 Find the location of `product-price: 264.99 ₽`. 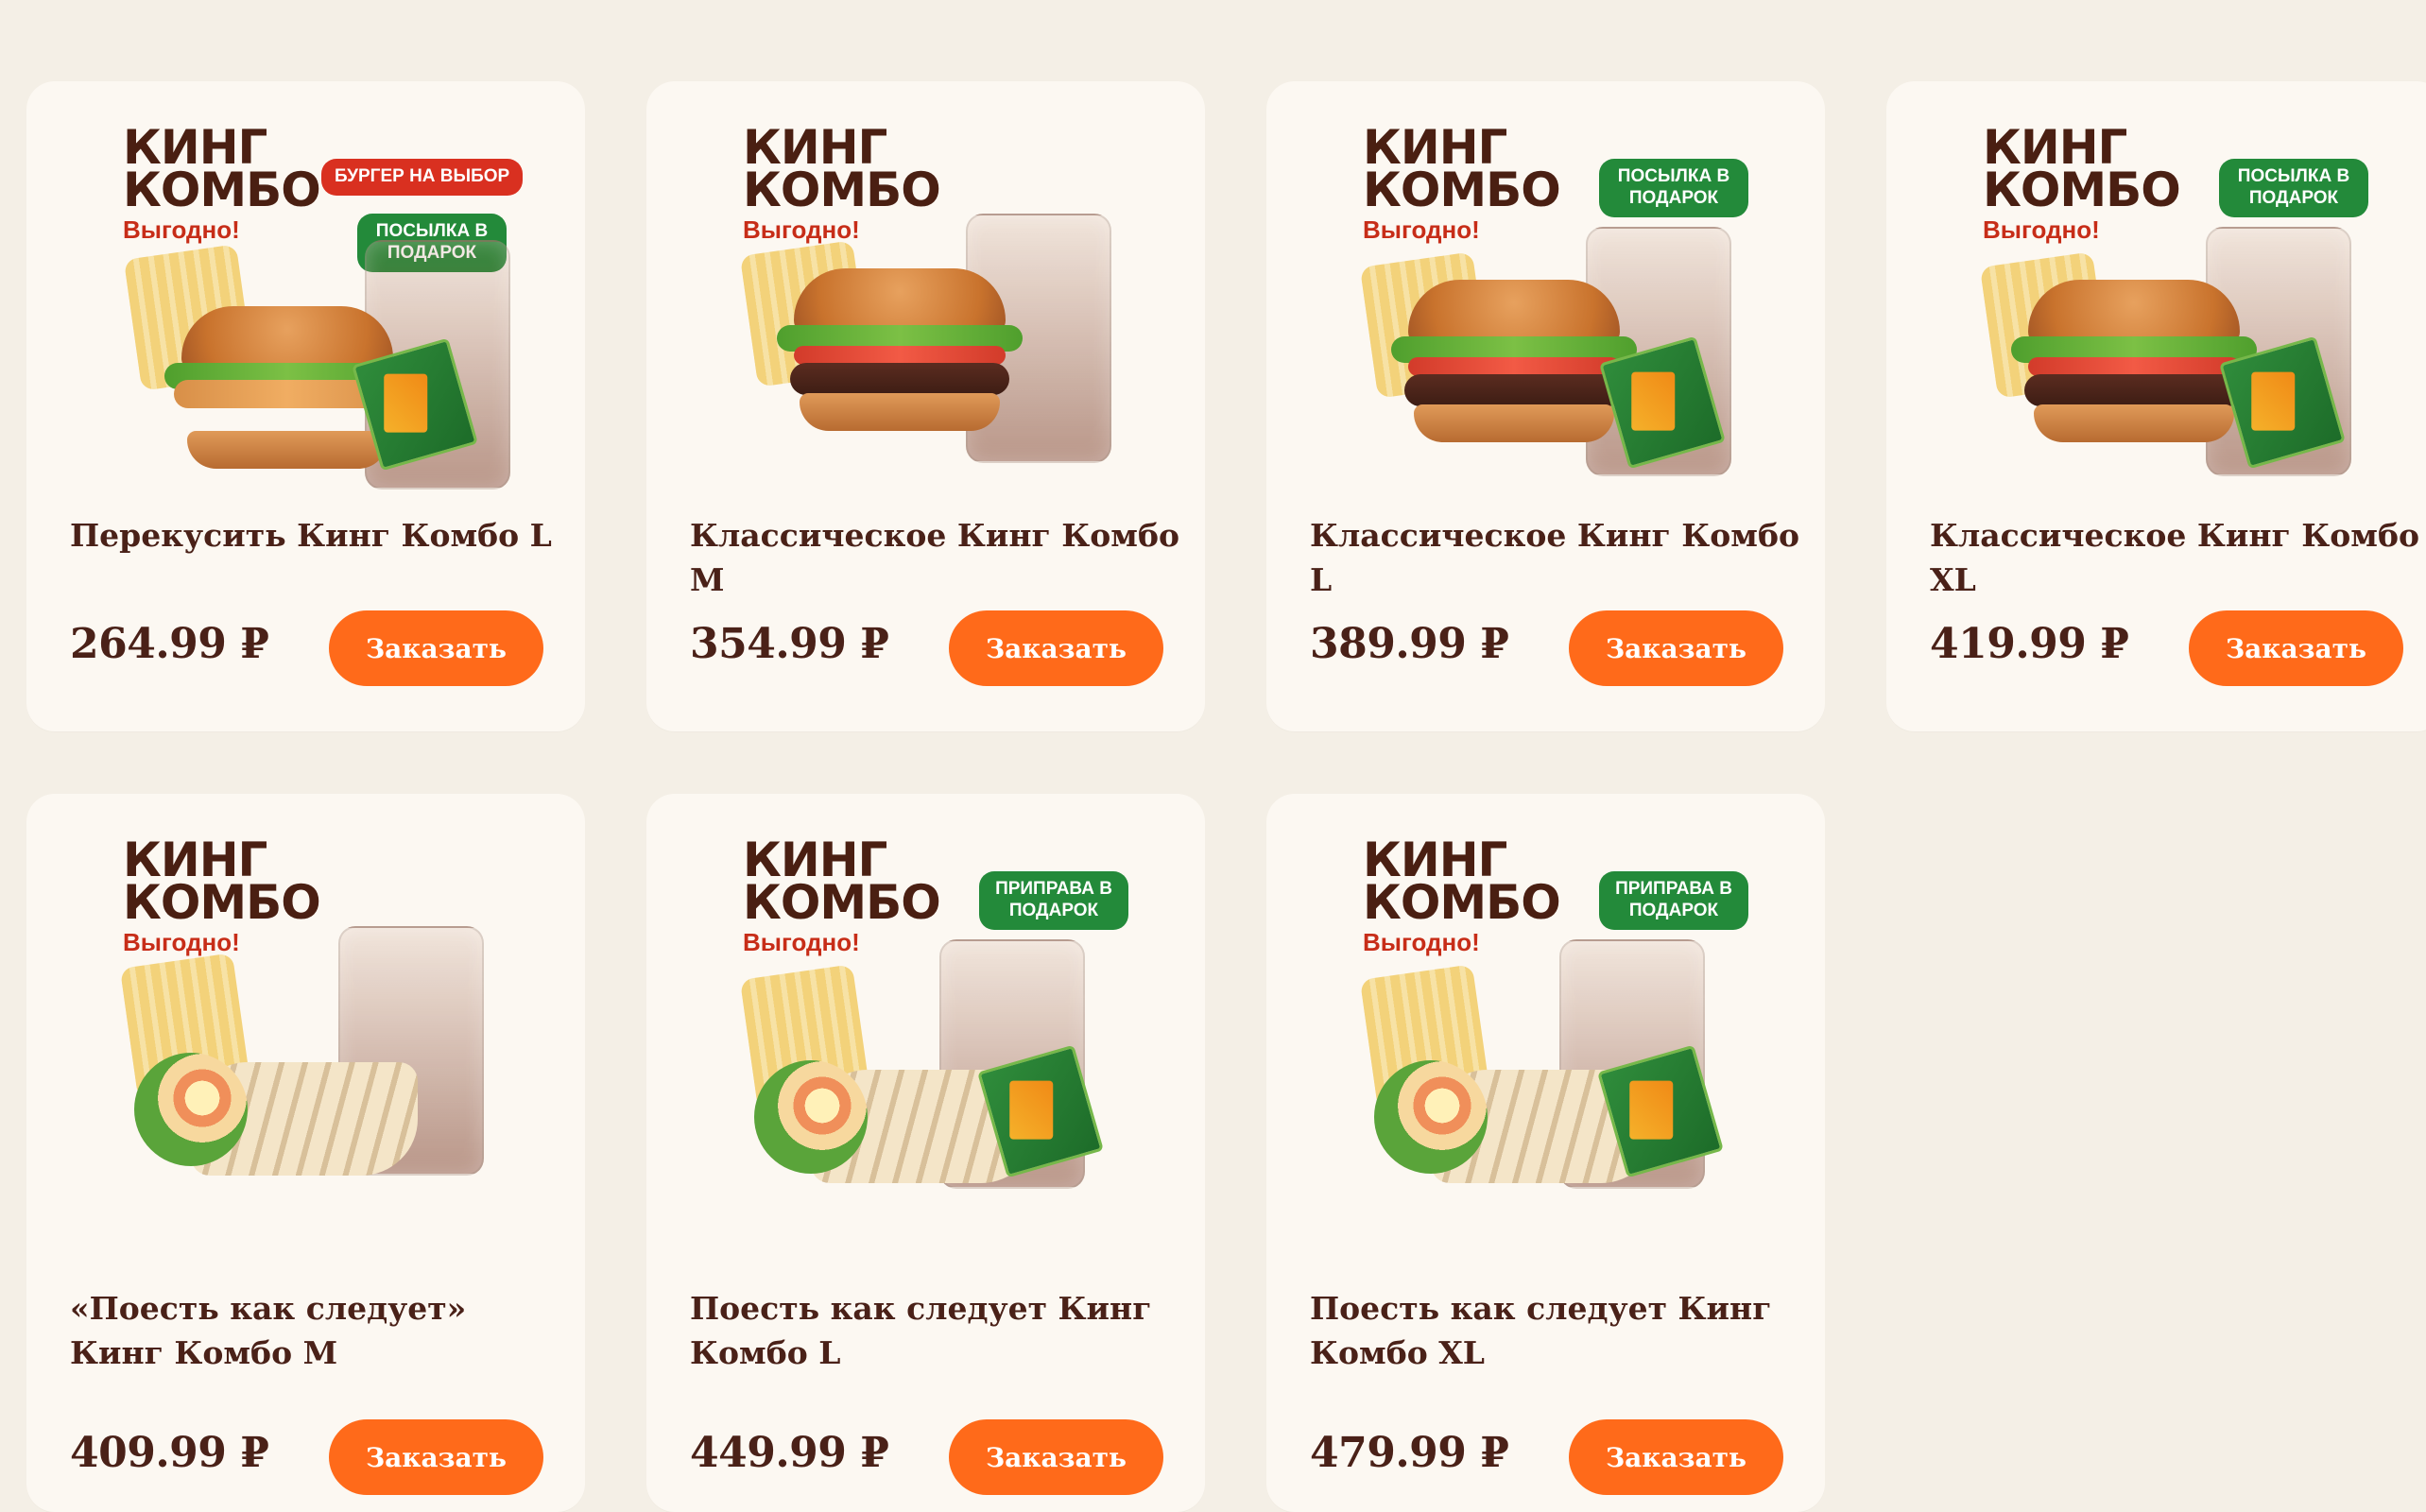

product-price: 264.99 ₽ is located at coordinates (169, 644).